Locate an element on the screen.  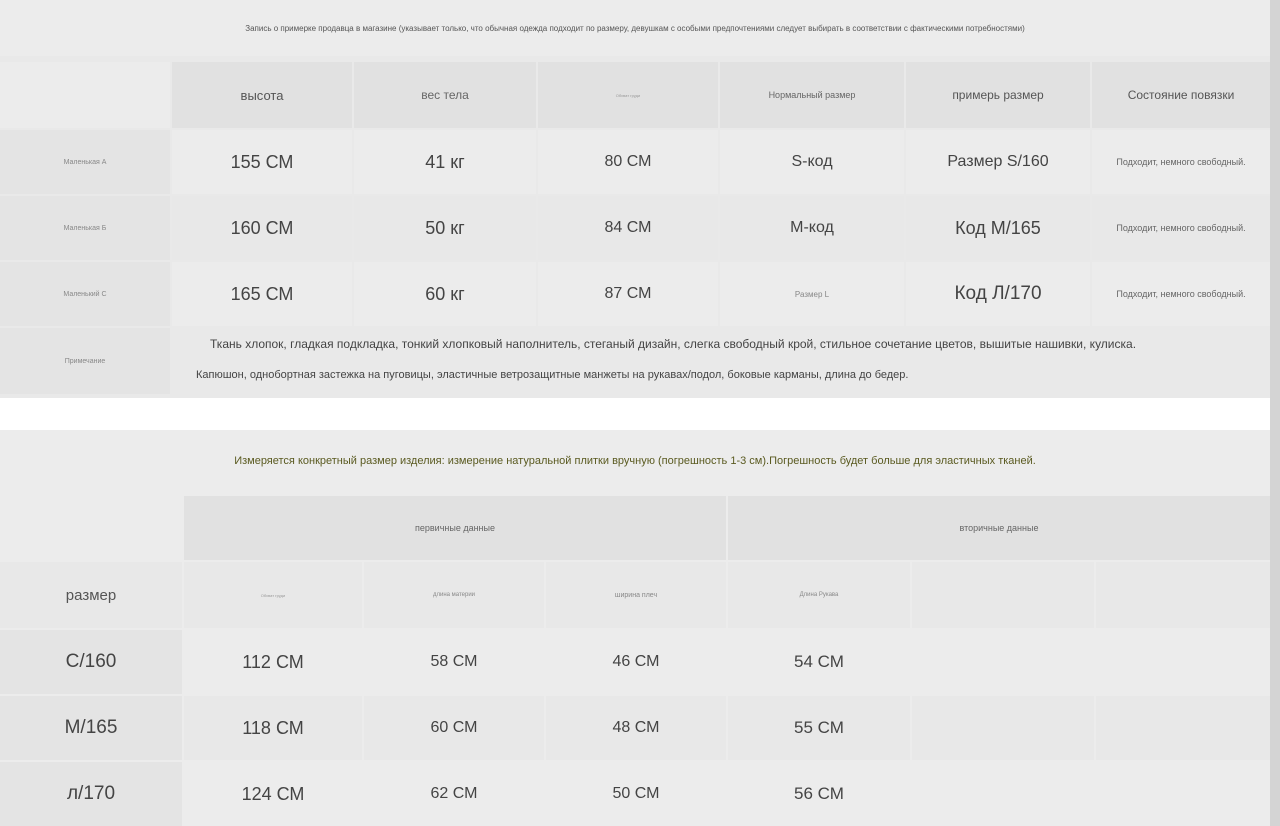
row-label: Маленькая А is located at coordinates (85, 162).